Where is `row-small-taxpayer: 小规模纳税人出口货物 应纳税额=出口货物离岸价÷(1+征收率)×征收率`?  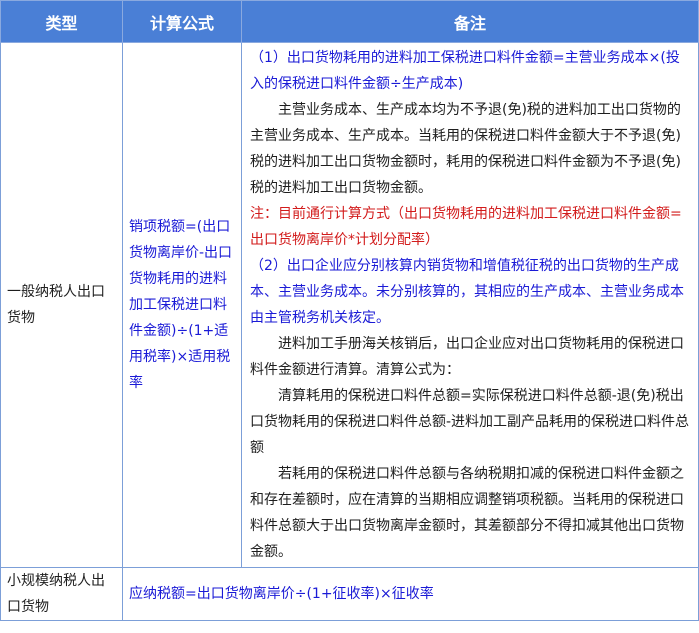
row-small-taxpayer: 小规模纳税人出口货物 应纳税额=出口货物离岸价÷(1+征收率)×征收率 is located at coordinates (349, 594).